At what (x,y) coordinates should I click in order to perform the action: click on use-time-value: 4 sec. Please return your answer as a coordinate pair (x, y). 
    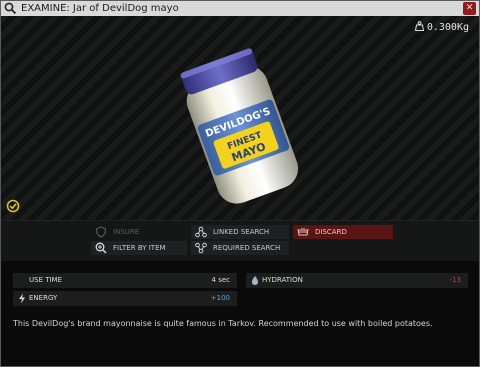
    Looking at the image, I should click on (220, 280).